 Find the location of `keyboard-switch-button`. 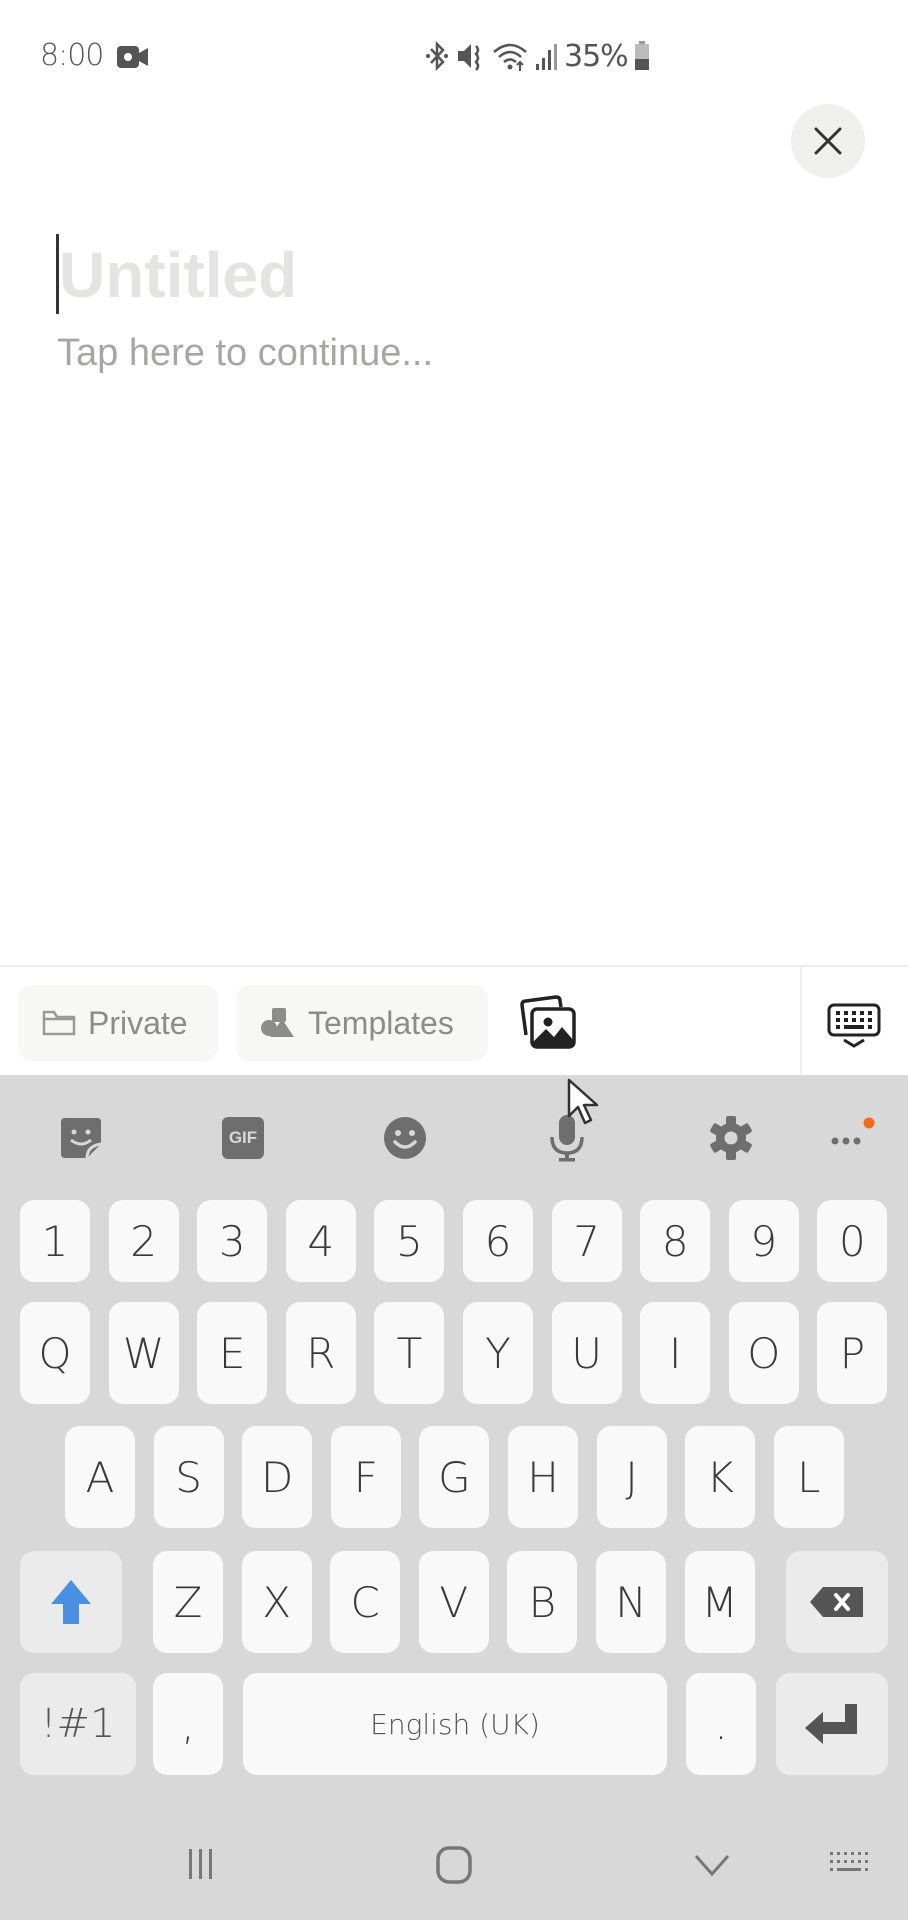

keyboard-switch-button is located at coordinates (849, 1864).